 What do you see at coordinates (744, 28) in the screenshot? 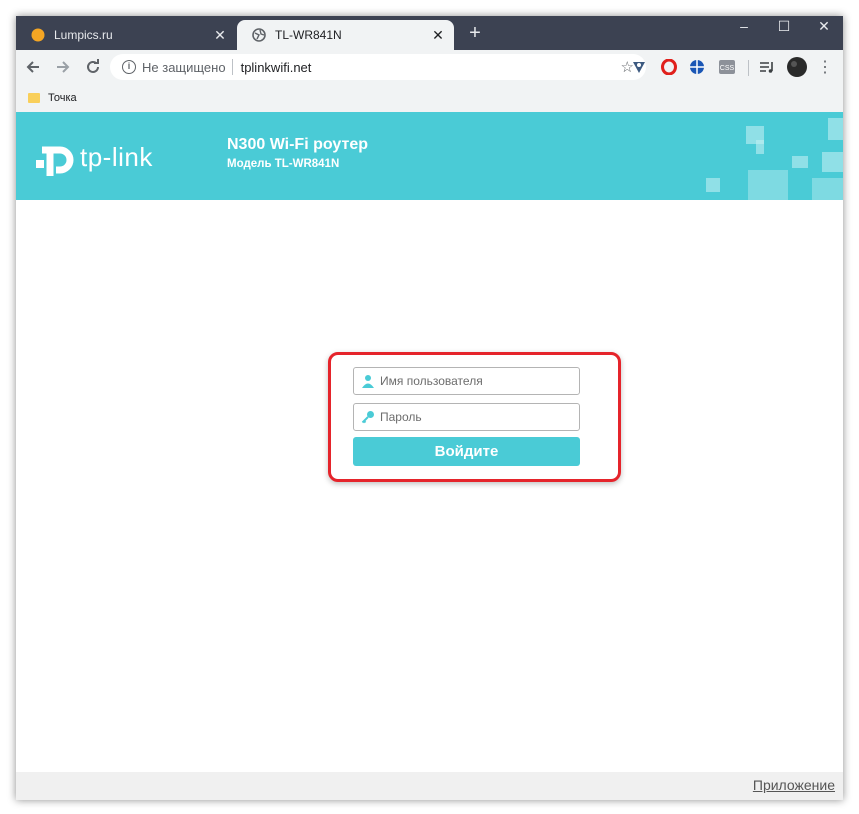
I see `minimize-button: –` at bounding box center [744, 28].